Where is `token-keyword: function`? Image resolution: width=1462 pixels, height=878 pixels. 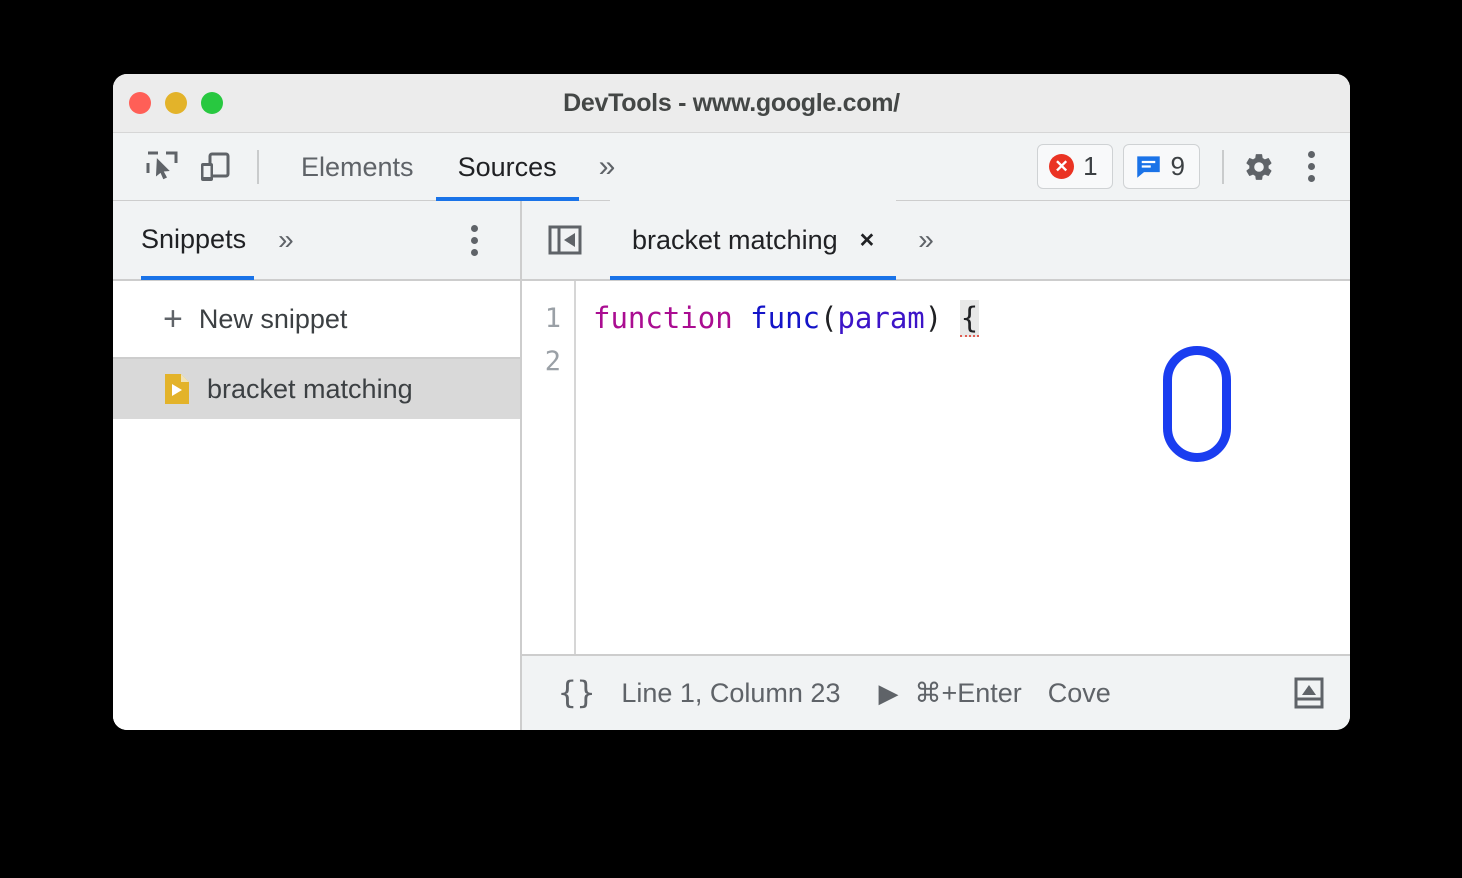 token-keyword: function is located at coordinates (663, 318).